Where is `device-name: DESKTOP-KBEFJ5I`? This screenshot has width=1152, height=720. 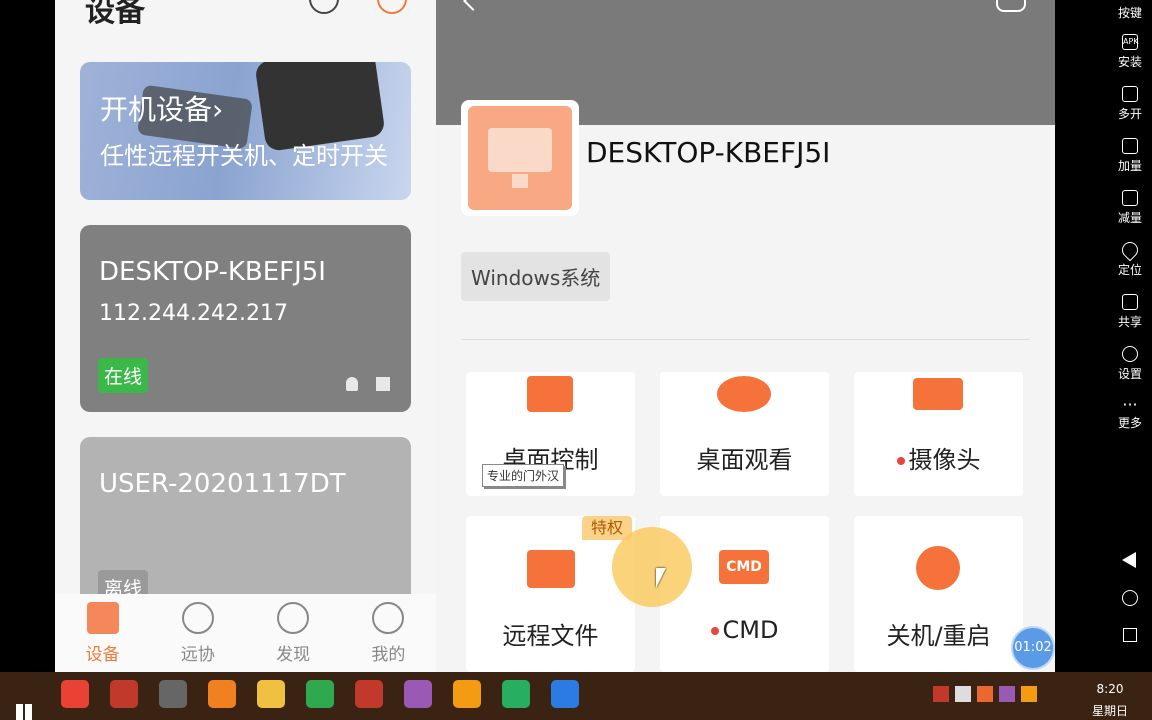
device-name: DESKTOP-KBEFJ5I is located at coordinates (212, 272).